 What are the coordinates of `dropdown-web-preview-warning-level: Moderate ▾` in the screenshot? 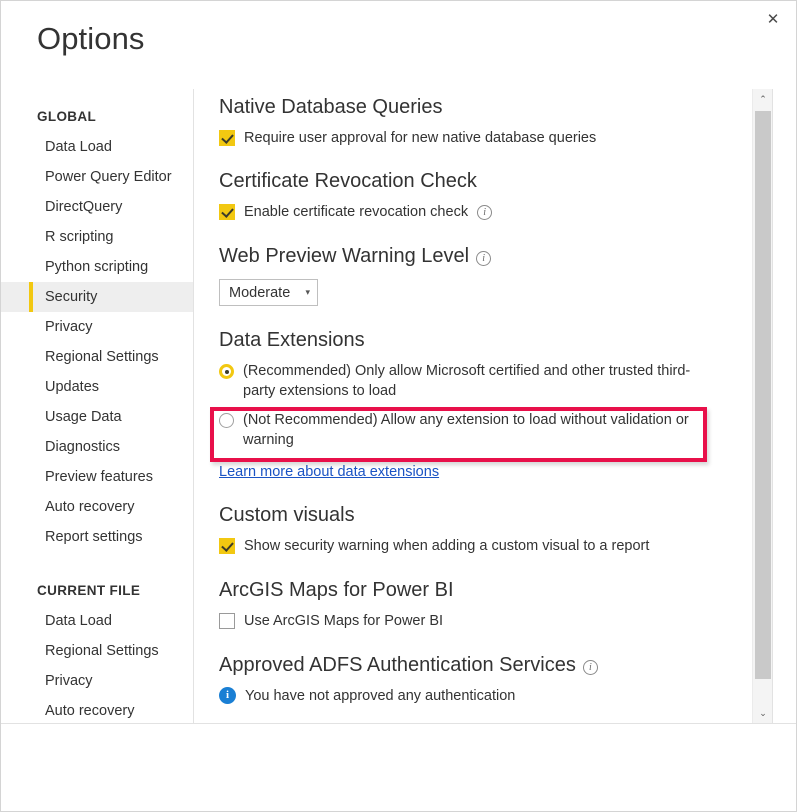 It's located at (268, 292).